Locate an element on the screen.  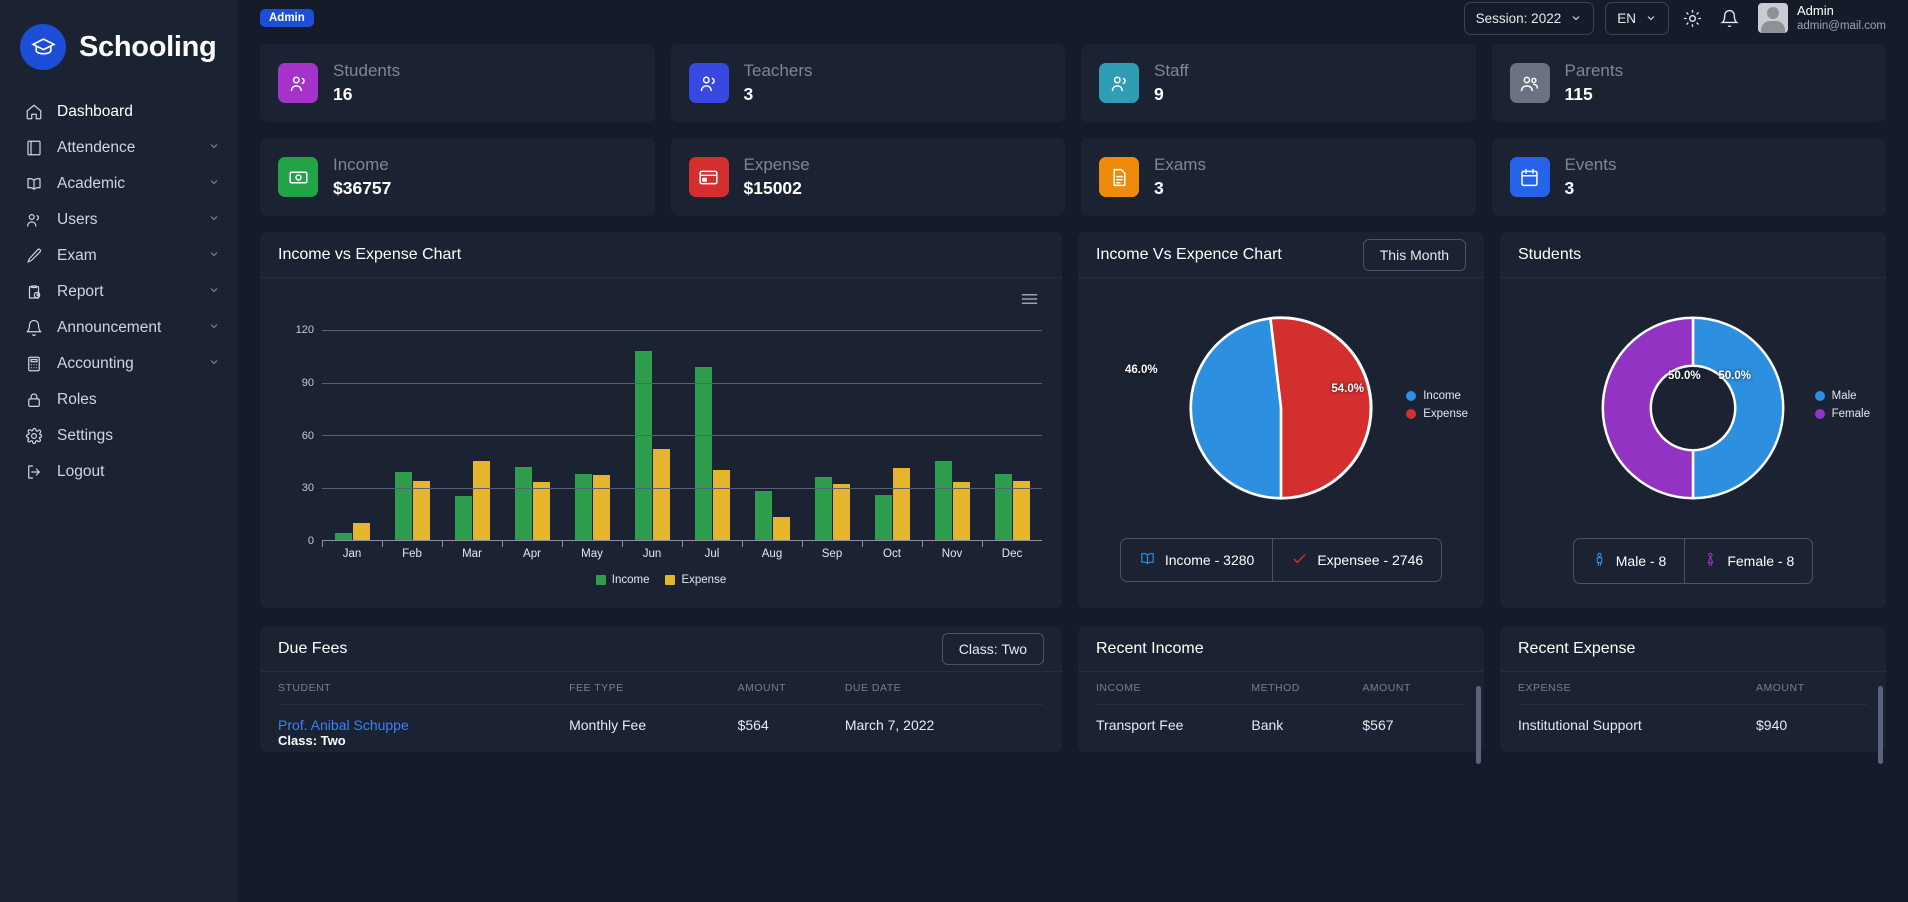
stat-card-expense: Expense $15002 is located at coordinates (867, 177).